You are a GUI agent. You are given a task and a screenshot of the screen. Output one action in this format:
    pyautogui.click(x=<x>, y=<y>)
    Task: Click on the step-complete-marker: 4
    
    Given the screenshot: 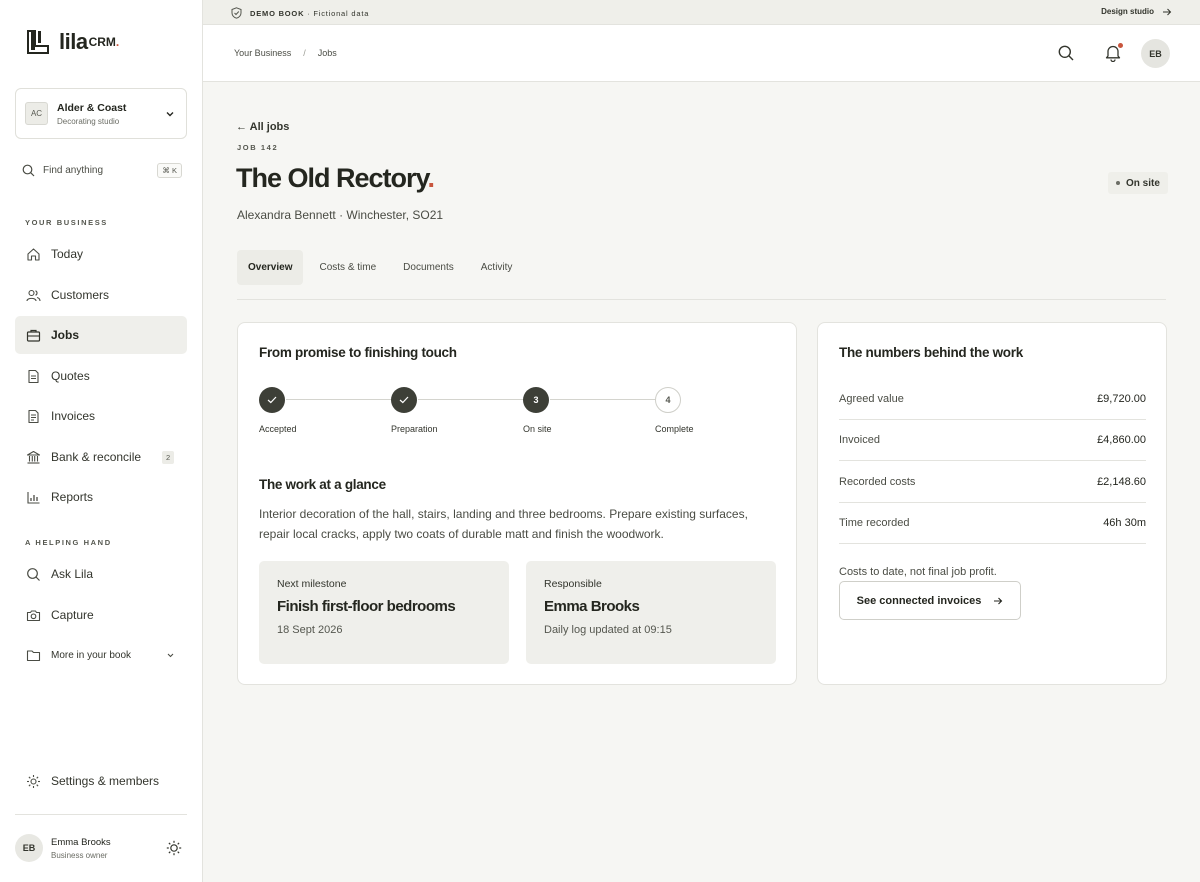 What is the action you would take?
    pyautogui.click(x=668, y=400)
    